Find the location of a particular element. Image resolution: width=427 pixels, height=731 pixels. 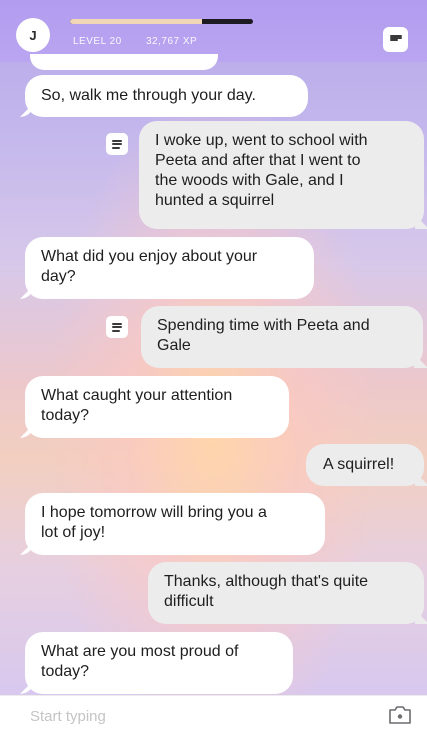

message-line: Gale is located at coordinates (174, 345).